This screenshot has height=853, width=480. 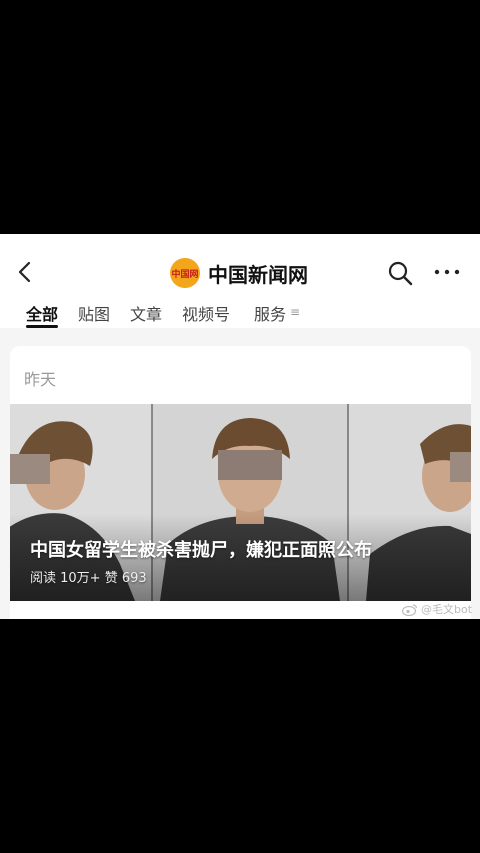 I want to click on tab-services: 服务, so click(x=270, y=313).